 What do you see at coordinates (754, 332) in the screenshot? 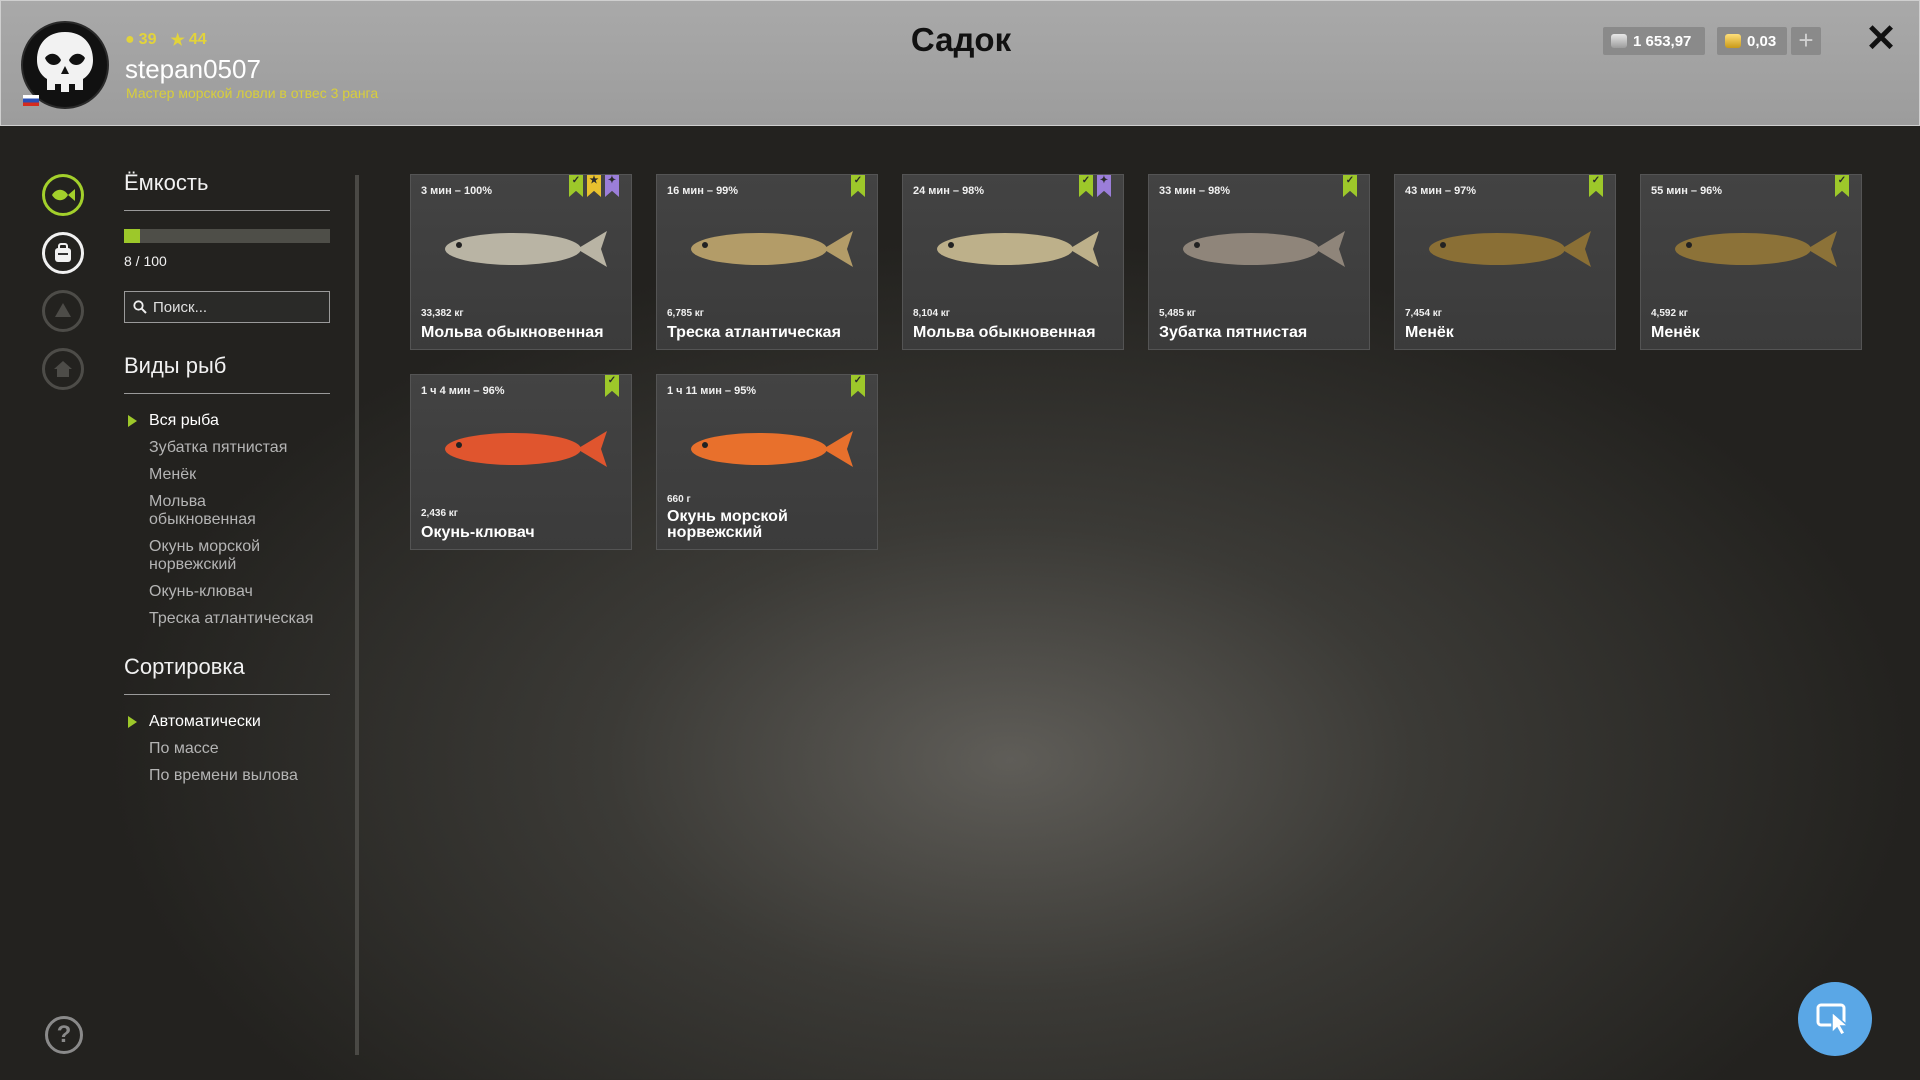
I see `fish-name: Треска атлантическая` at bounding box center [754, 332].